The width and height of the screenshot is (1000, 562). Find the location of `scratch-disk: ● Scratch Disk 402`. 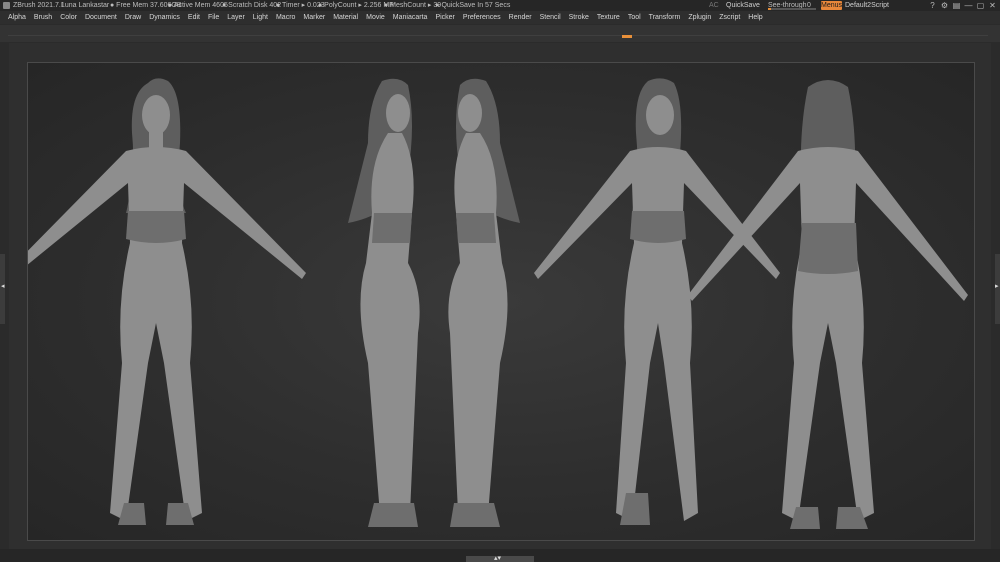

scratch-disk: ● Scratch Disk 402 is located at coordinates (252, 5).